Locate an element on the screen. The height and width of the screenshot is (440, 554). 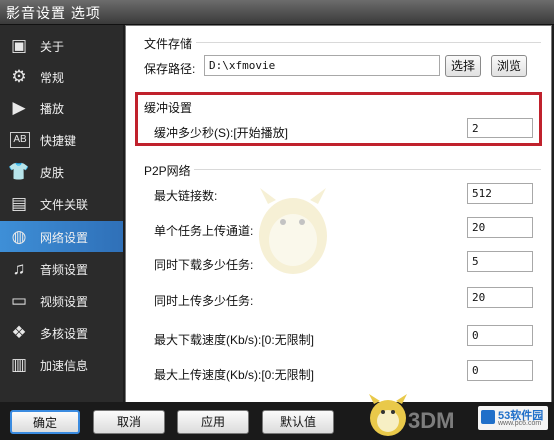
title-bar: 影音设置 选项 is located at coordinates (277, 12).